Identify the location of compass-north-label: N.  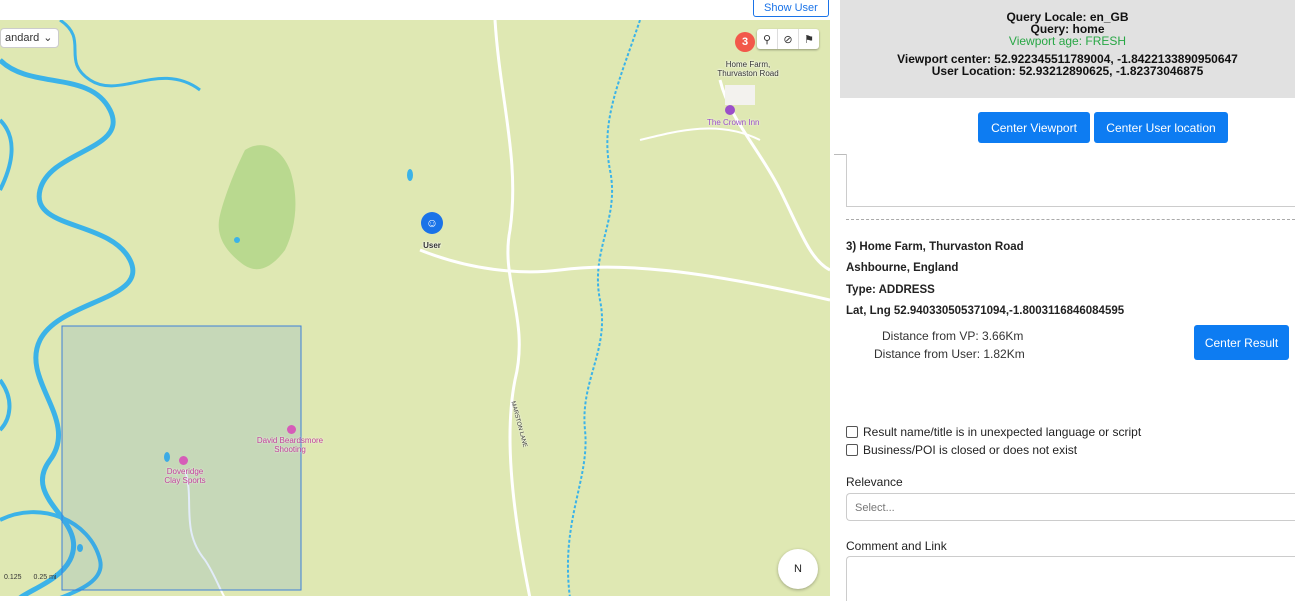
(798, 569).